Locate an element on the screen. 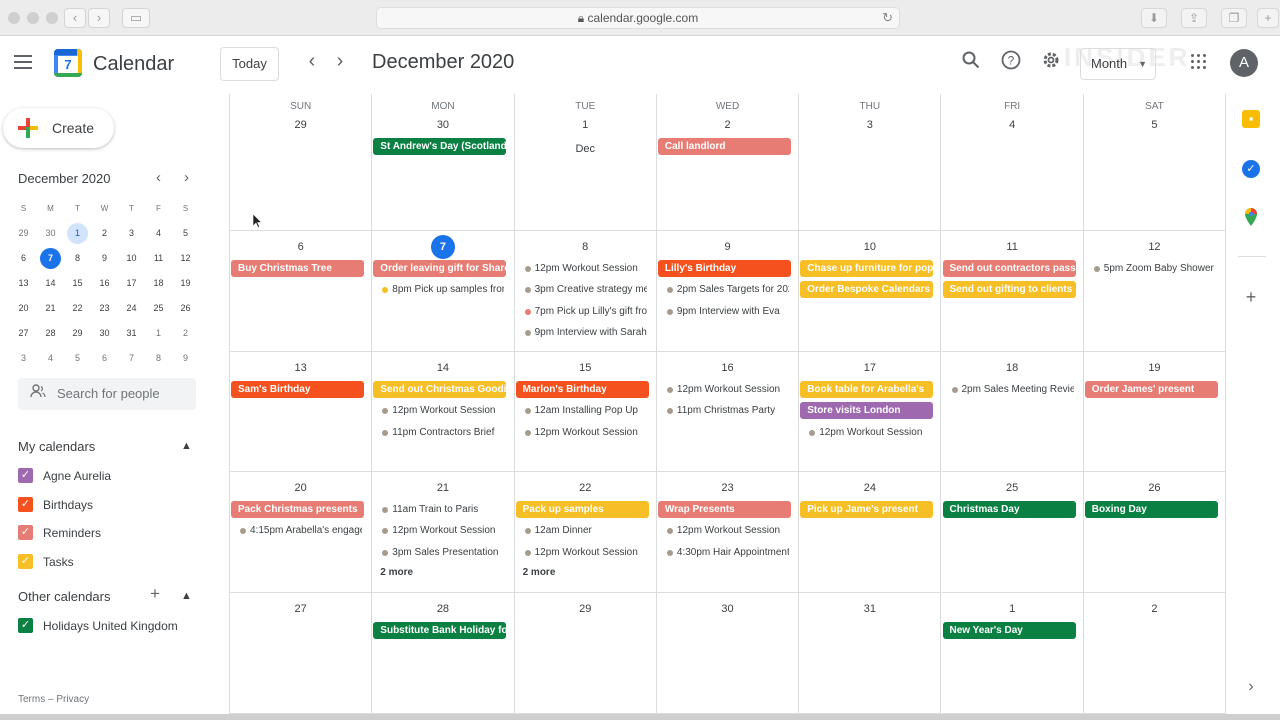 The width and height of the screenshot is (1280, 720). timed-event: 3pm Creative strategy meeting is located at coordinates (582, 289).